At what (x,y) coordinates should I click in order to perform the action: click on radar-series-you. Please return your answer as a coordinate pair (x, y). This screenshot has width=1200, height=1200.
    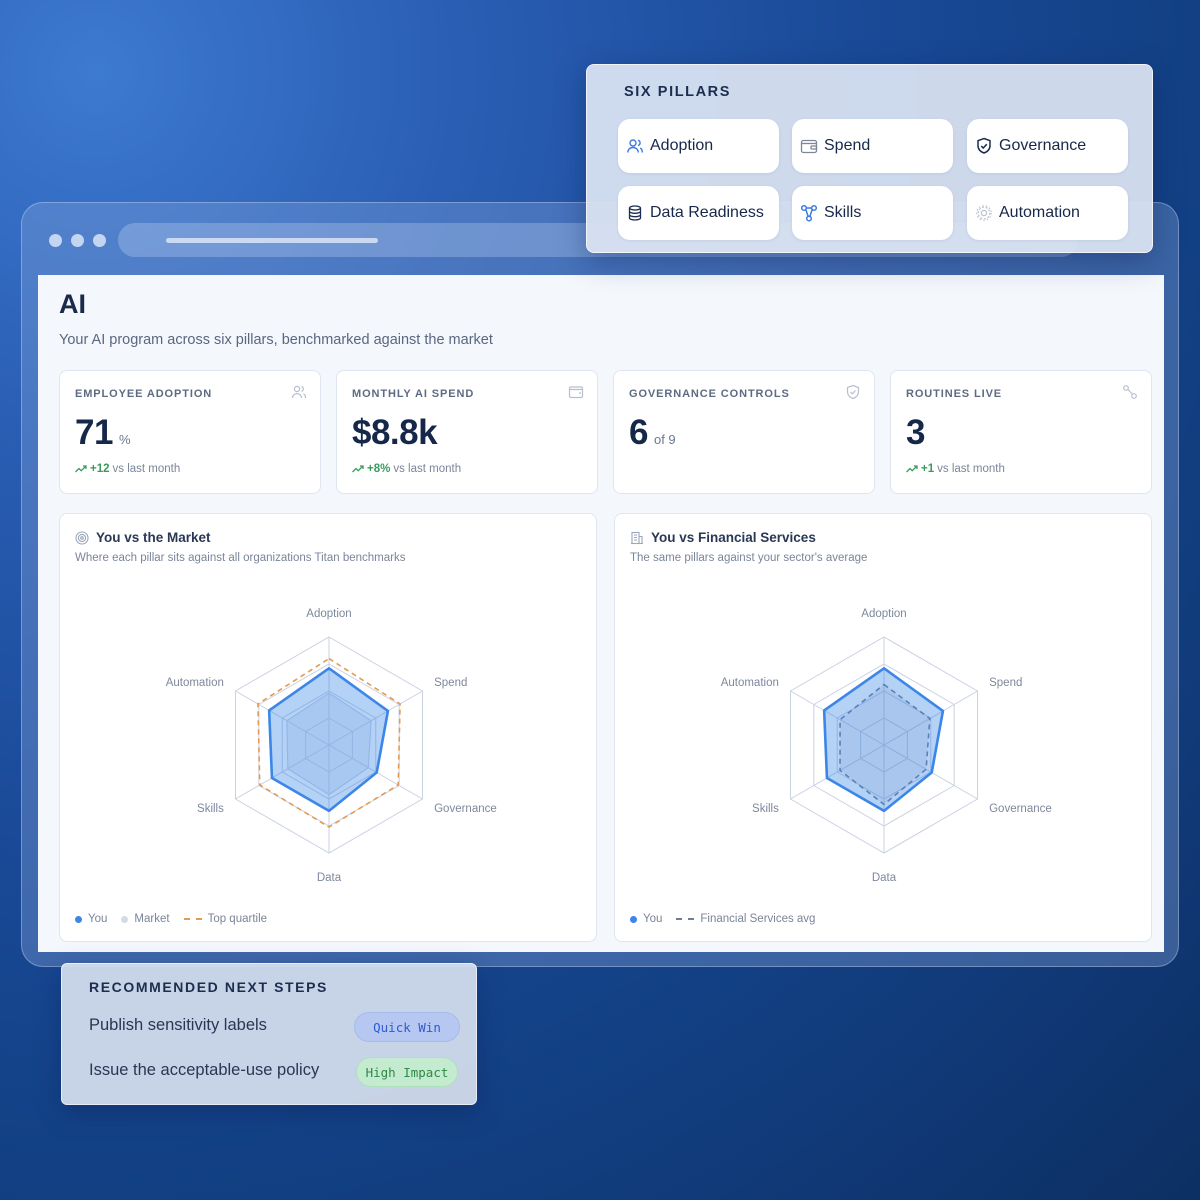
    Looking at the image, I should click on (328, 740).